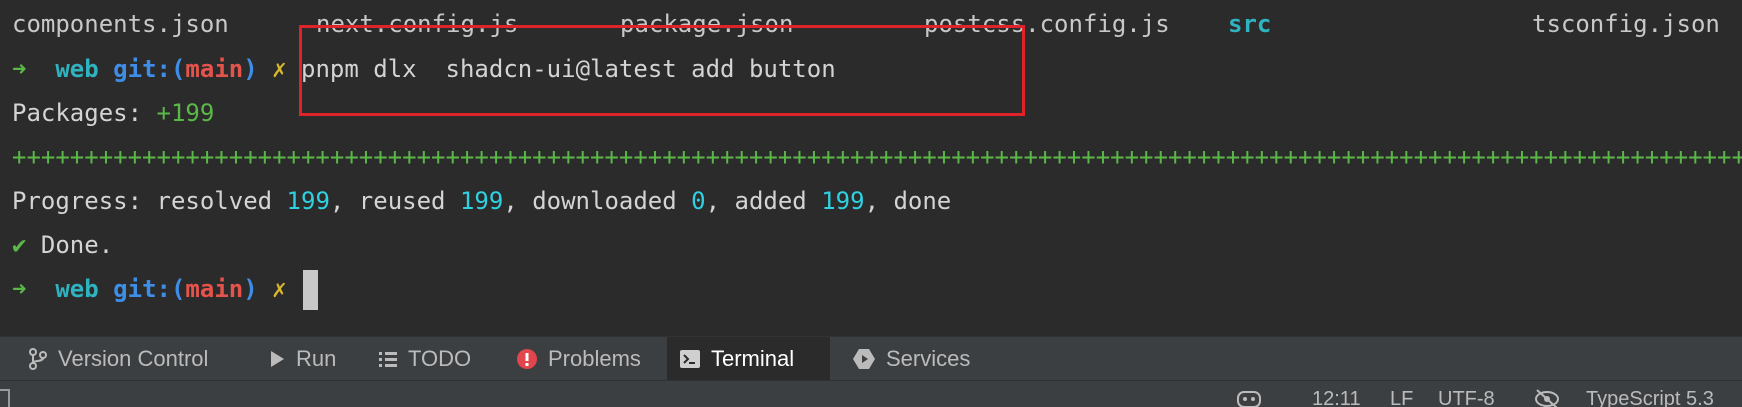  I want to click on done-label: , done, so click(908, 201).